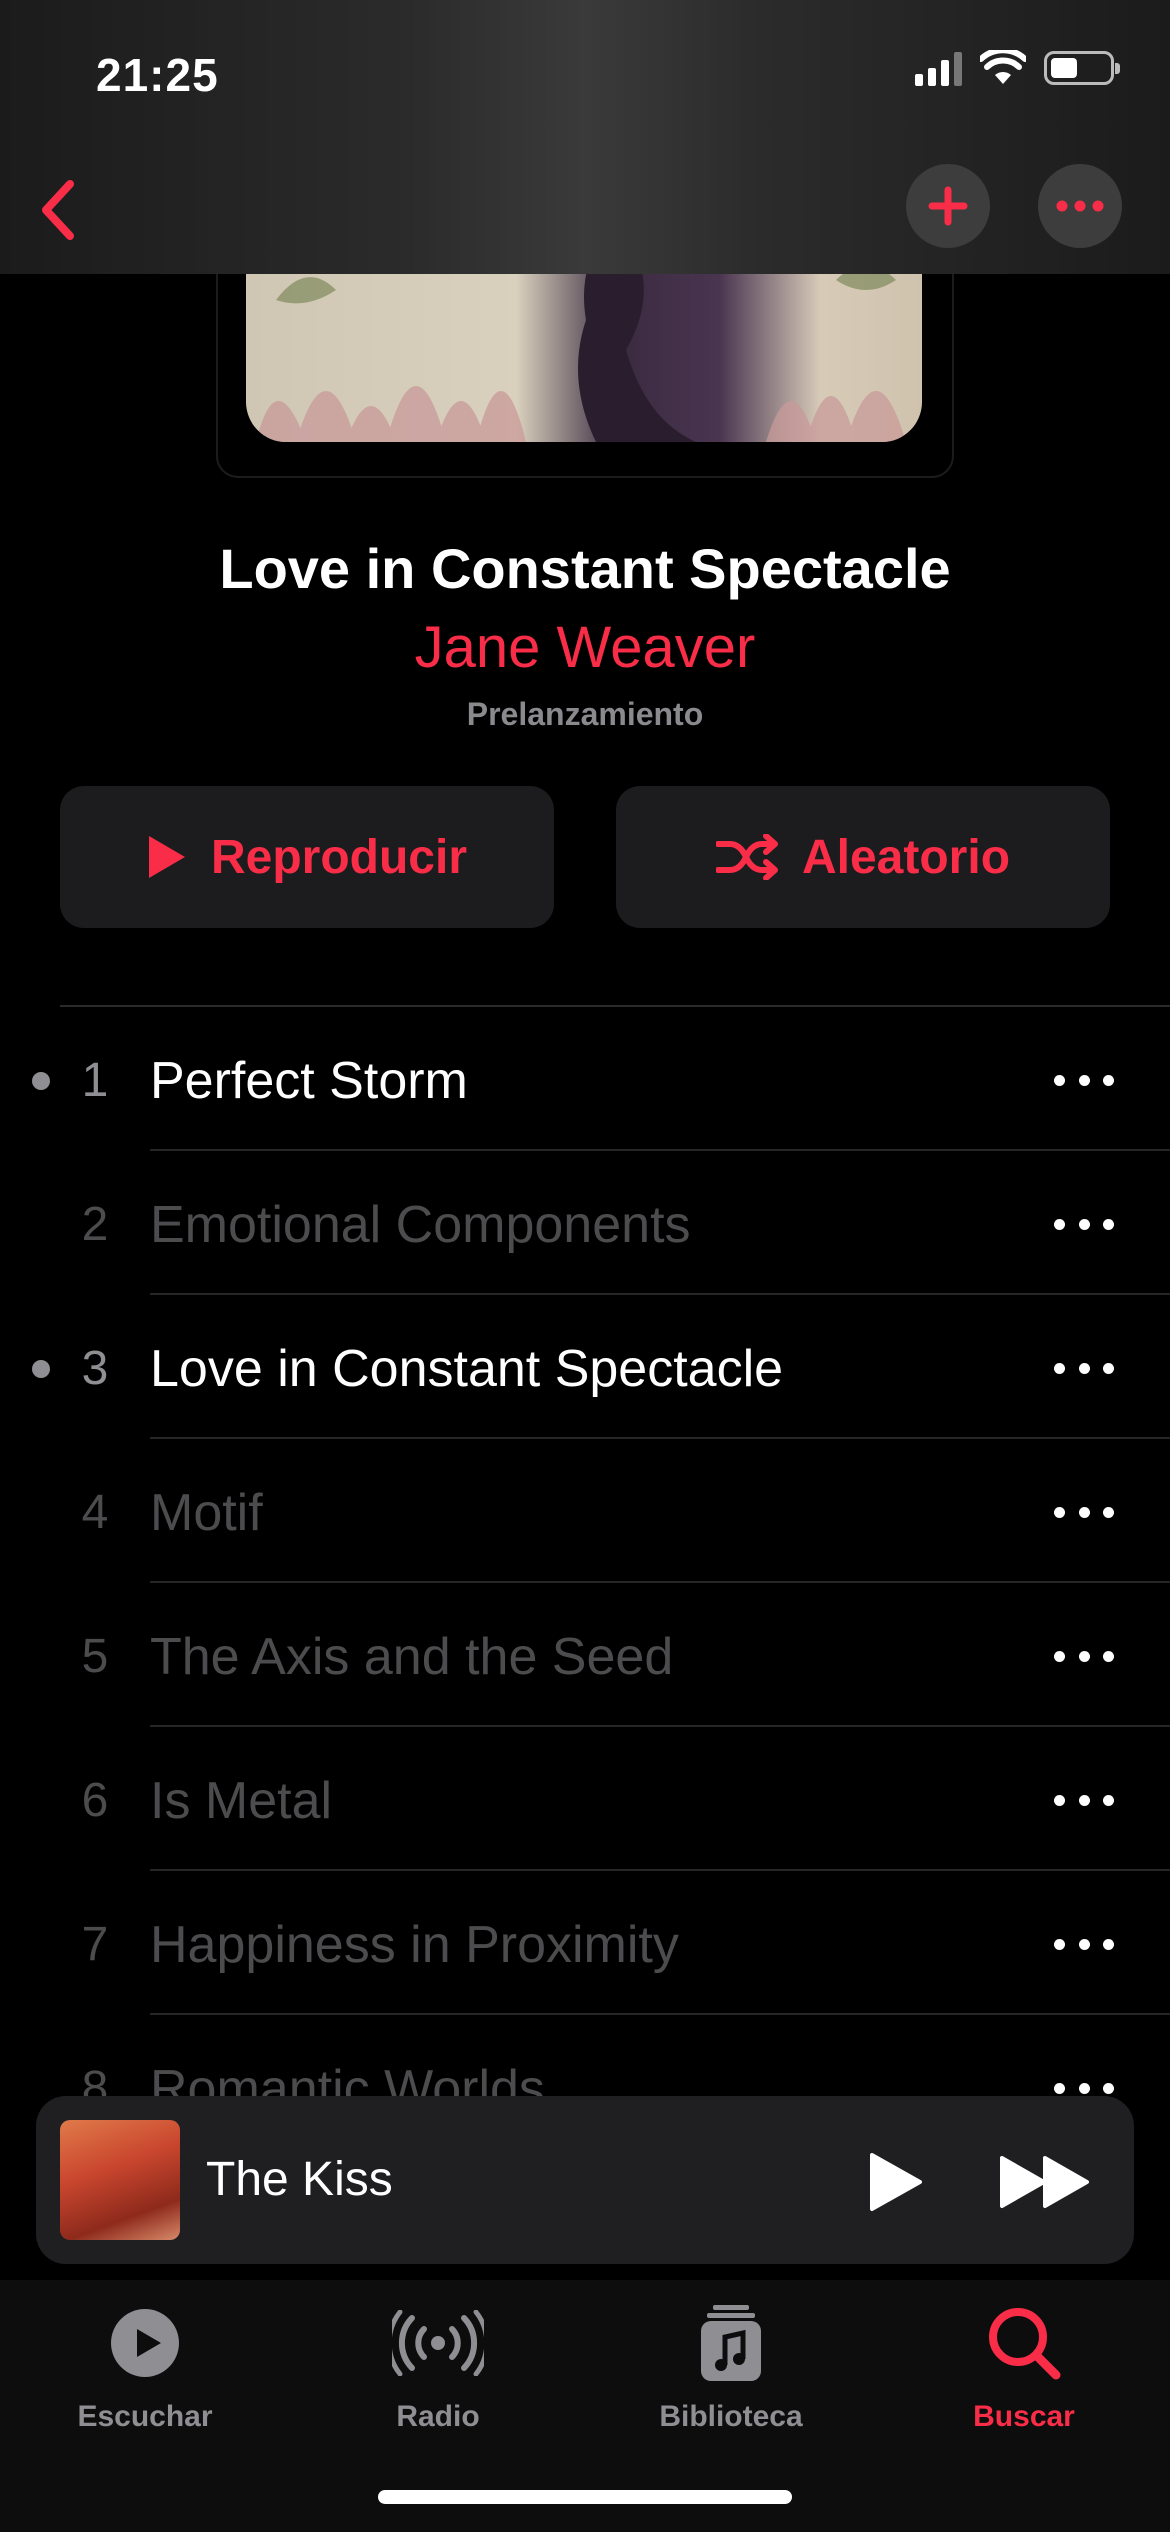 The width and height of the screenshot is (1170, 2532). Describe the element at coordinates (467, 1369) in the screenshot. I see `track-title: Love in Constant Spectacle` at that location.